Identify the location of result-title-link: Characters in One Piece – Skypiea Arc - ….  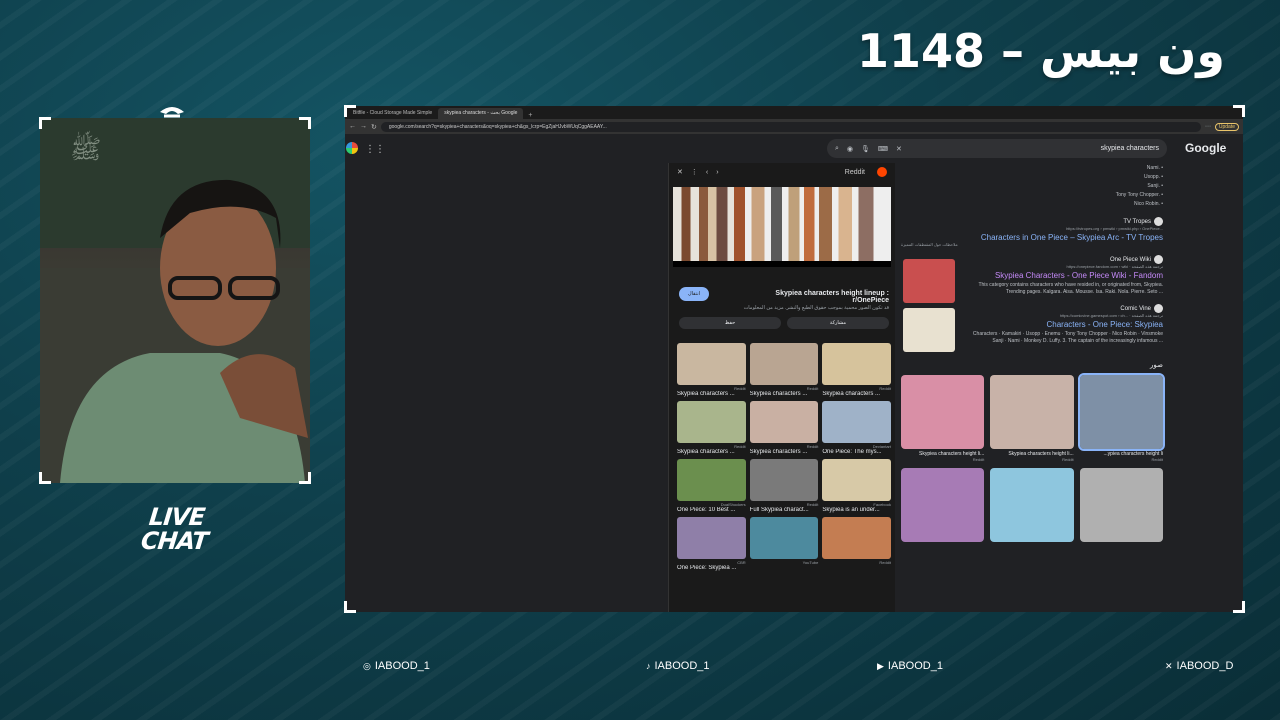
(1032, 237).